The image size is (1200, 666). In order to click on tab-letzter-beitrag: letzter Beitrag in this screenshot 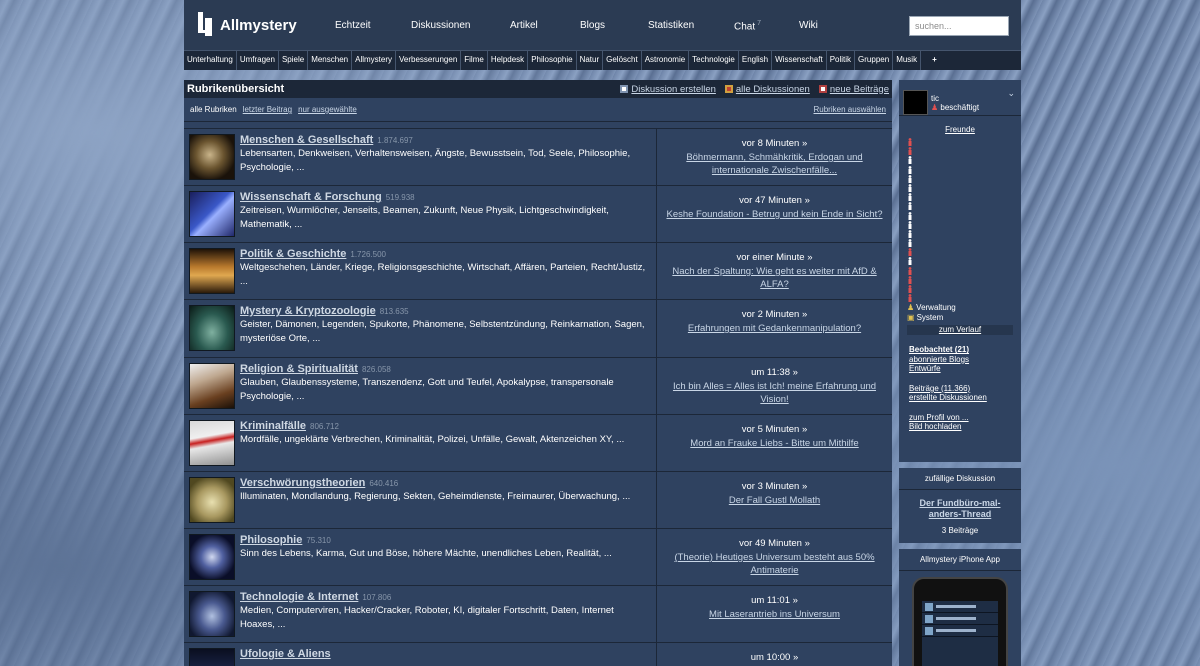, I will do `click(267, 109)`.